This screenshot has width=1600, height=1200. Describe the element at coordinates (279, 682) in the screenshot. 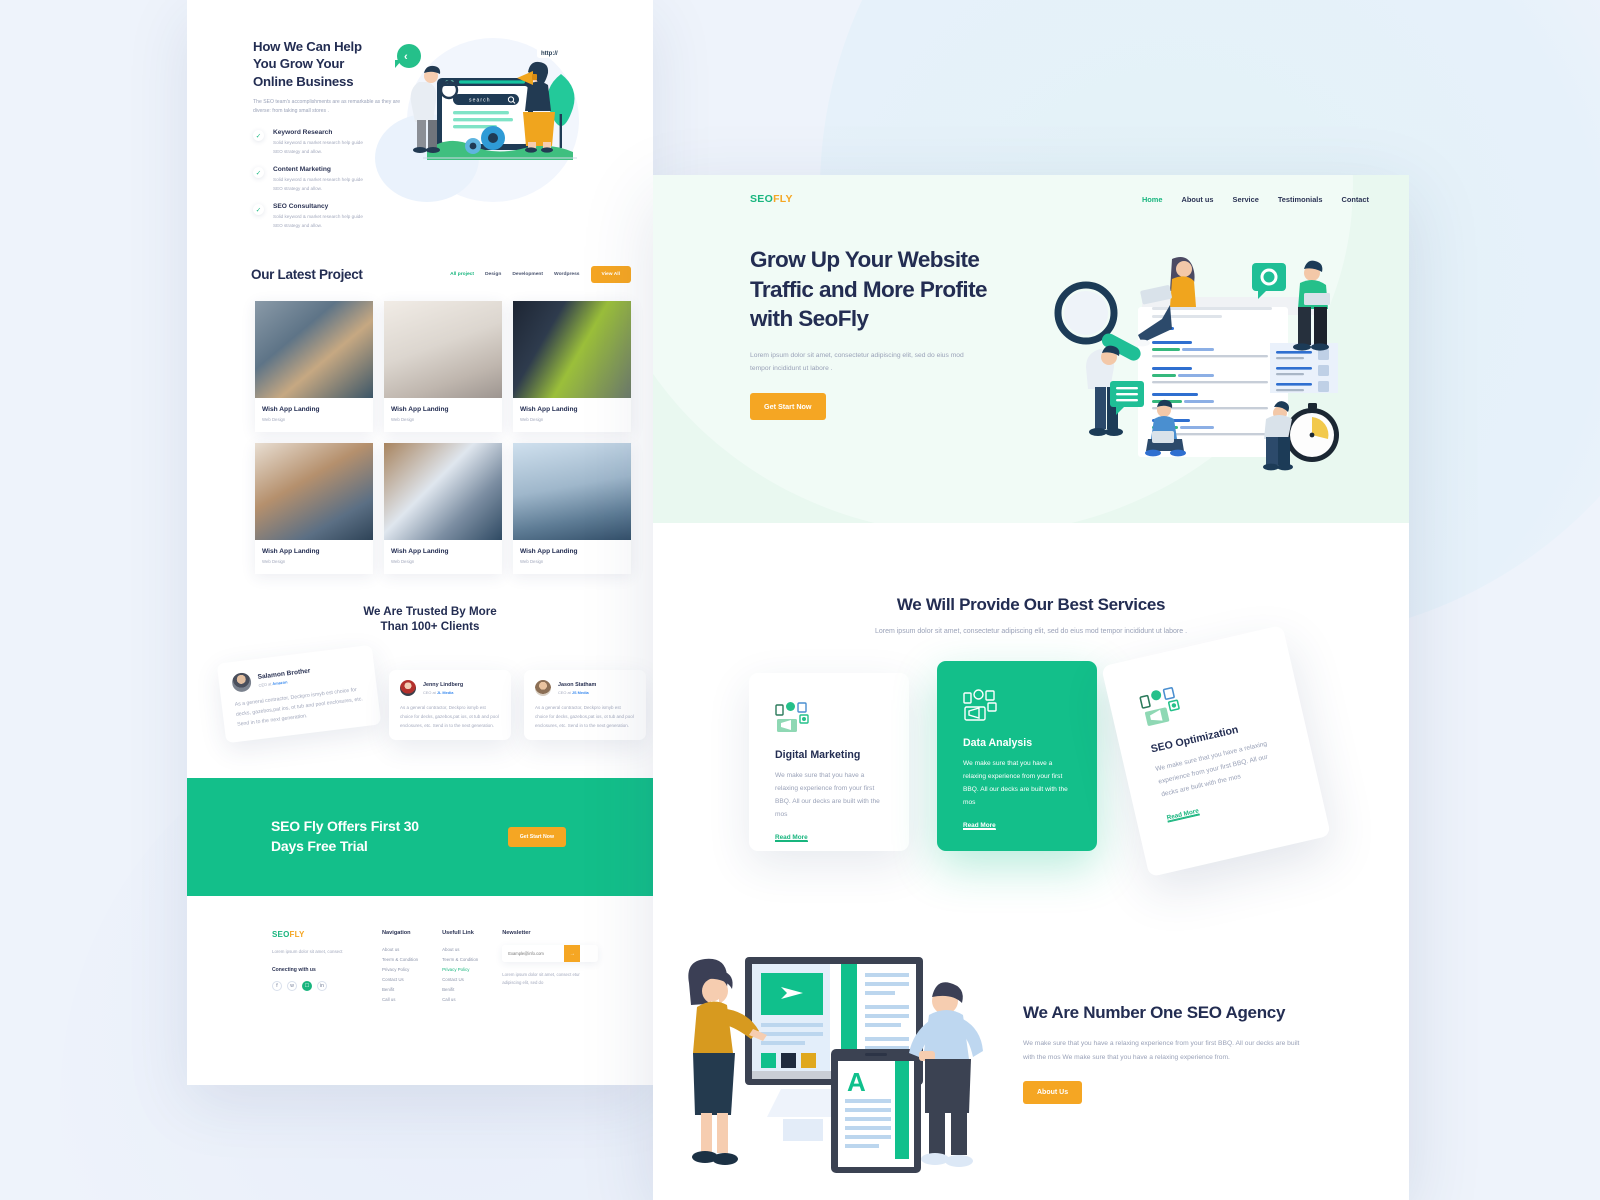

I see `company-name: Amazon` at that location.